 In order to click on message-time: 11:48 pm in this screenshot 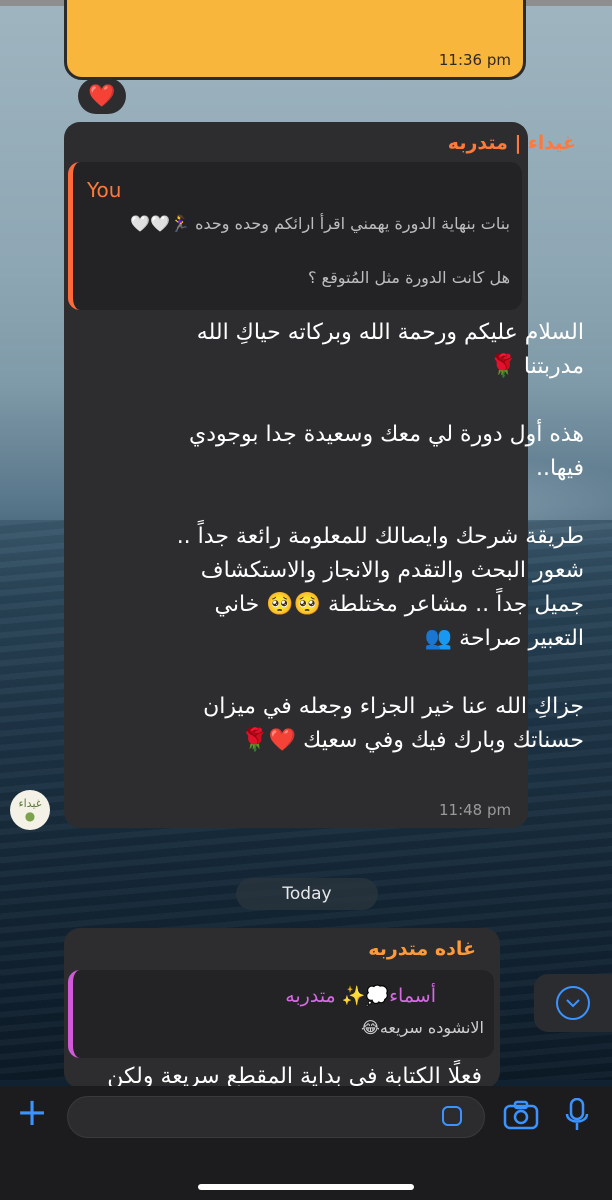, I will do `click(475, 810)`.